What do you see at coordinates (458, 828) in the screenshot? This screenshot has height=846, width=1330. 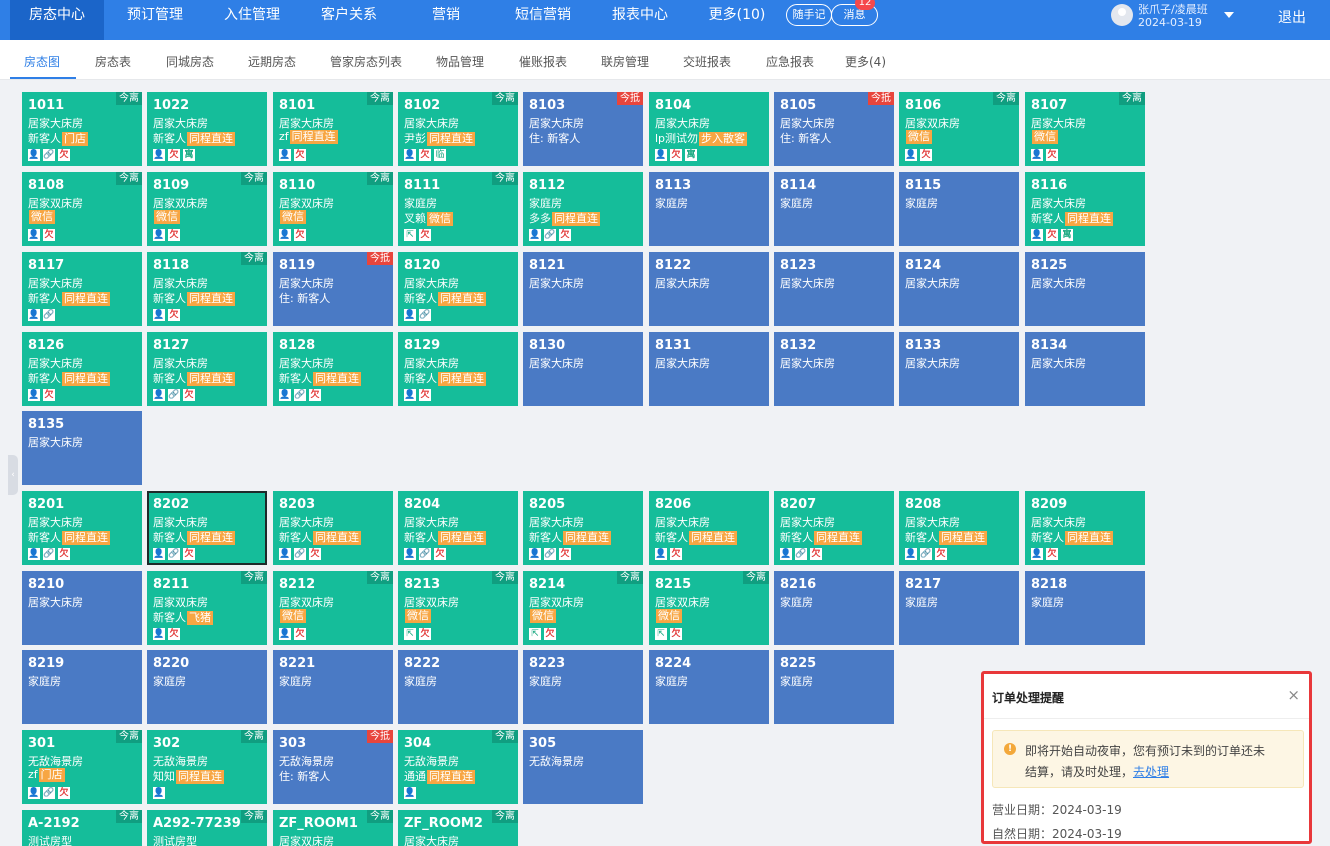 I see `room-card: ZF_ROOM2 居家大床房 今离` at bounding box center [458, 828].